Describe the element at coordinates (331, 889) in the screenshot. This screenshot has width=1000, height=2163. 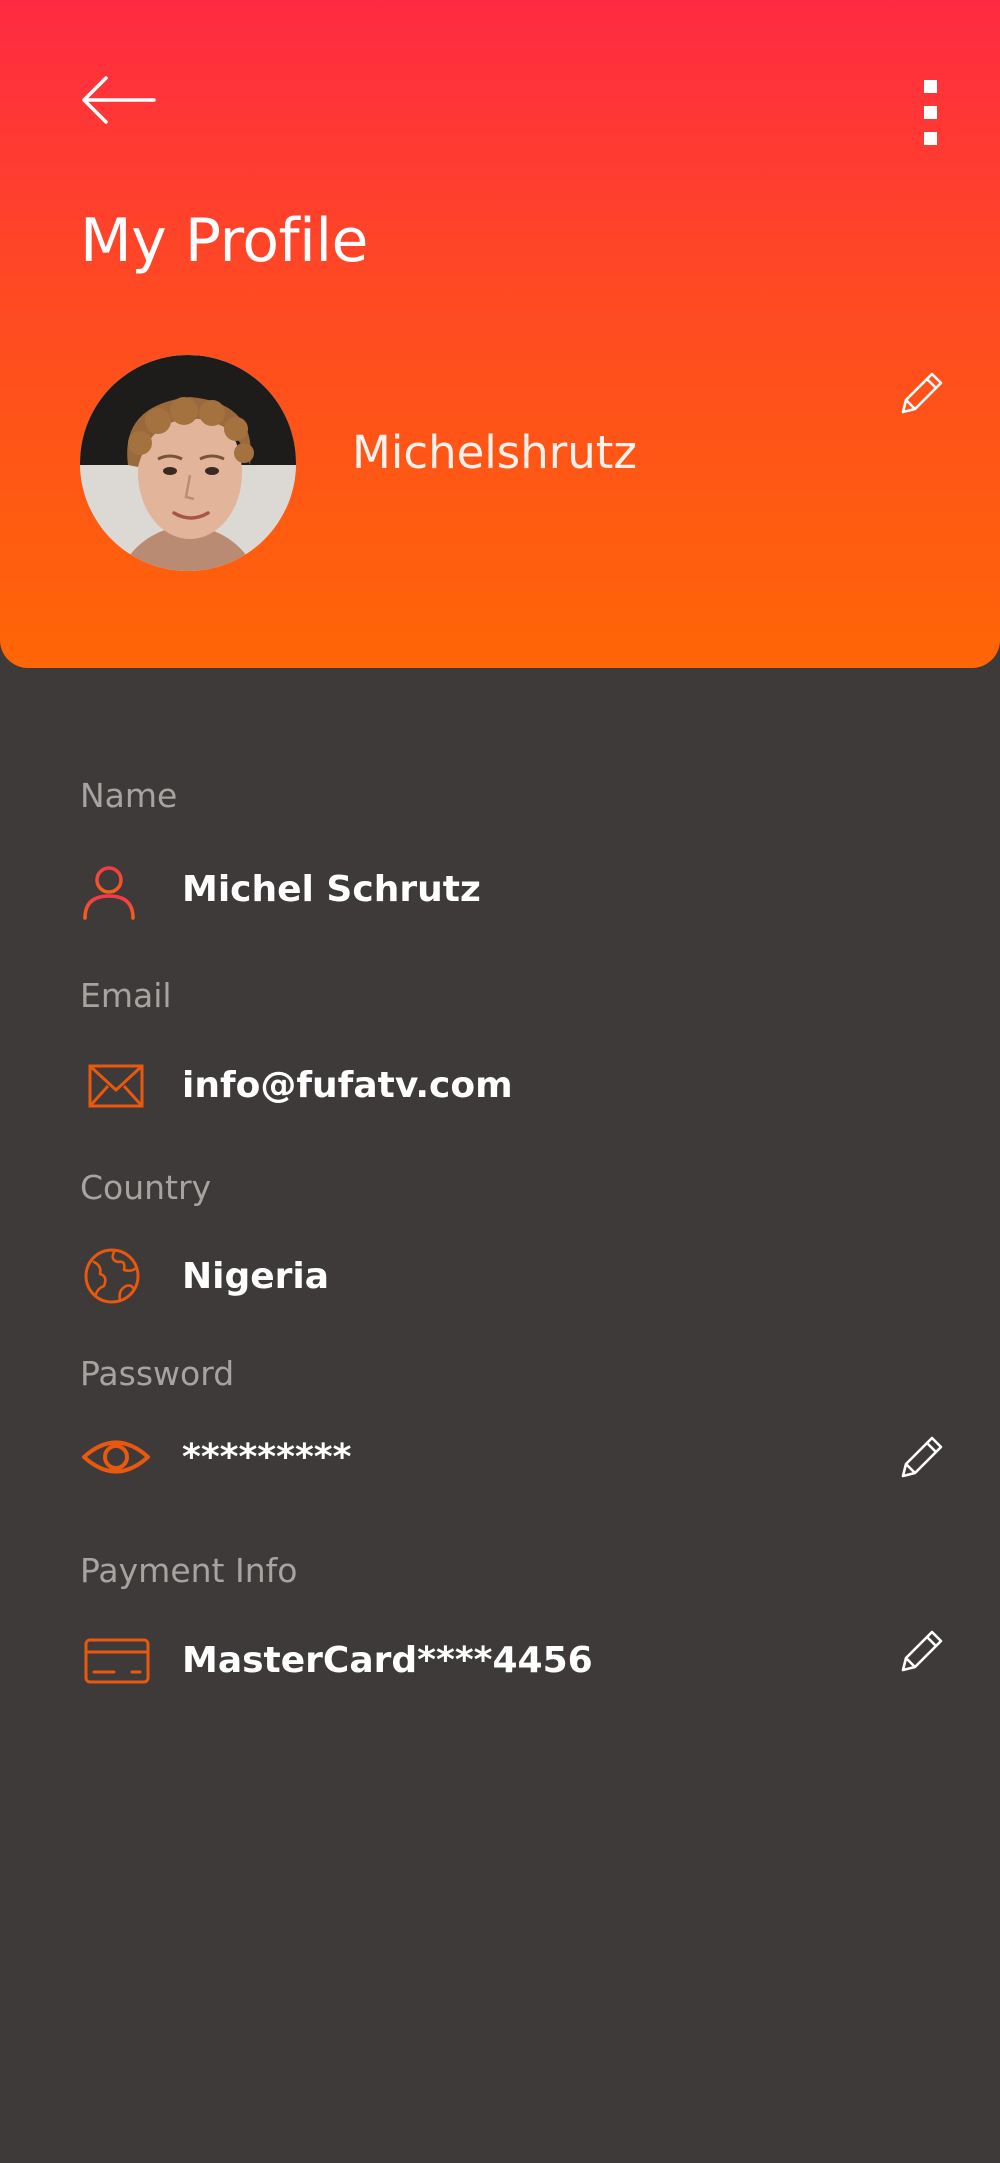
I see `name-value: Michel Schrutz` at that location.